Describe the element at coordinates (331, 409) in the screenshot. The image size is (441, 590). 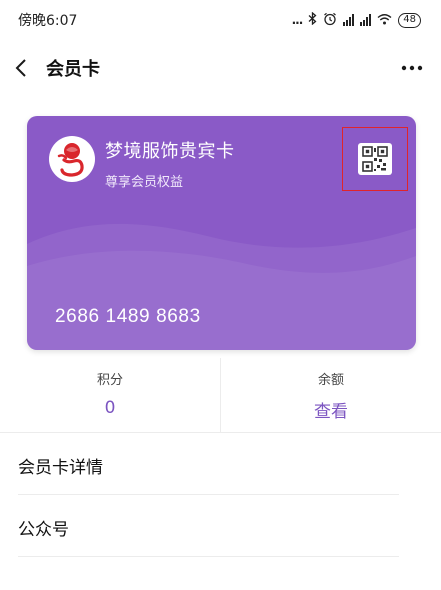
I see `view-balance-link: 查看` at that location.